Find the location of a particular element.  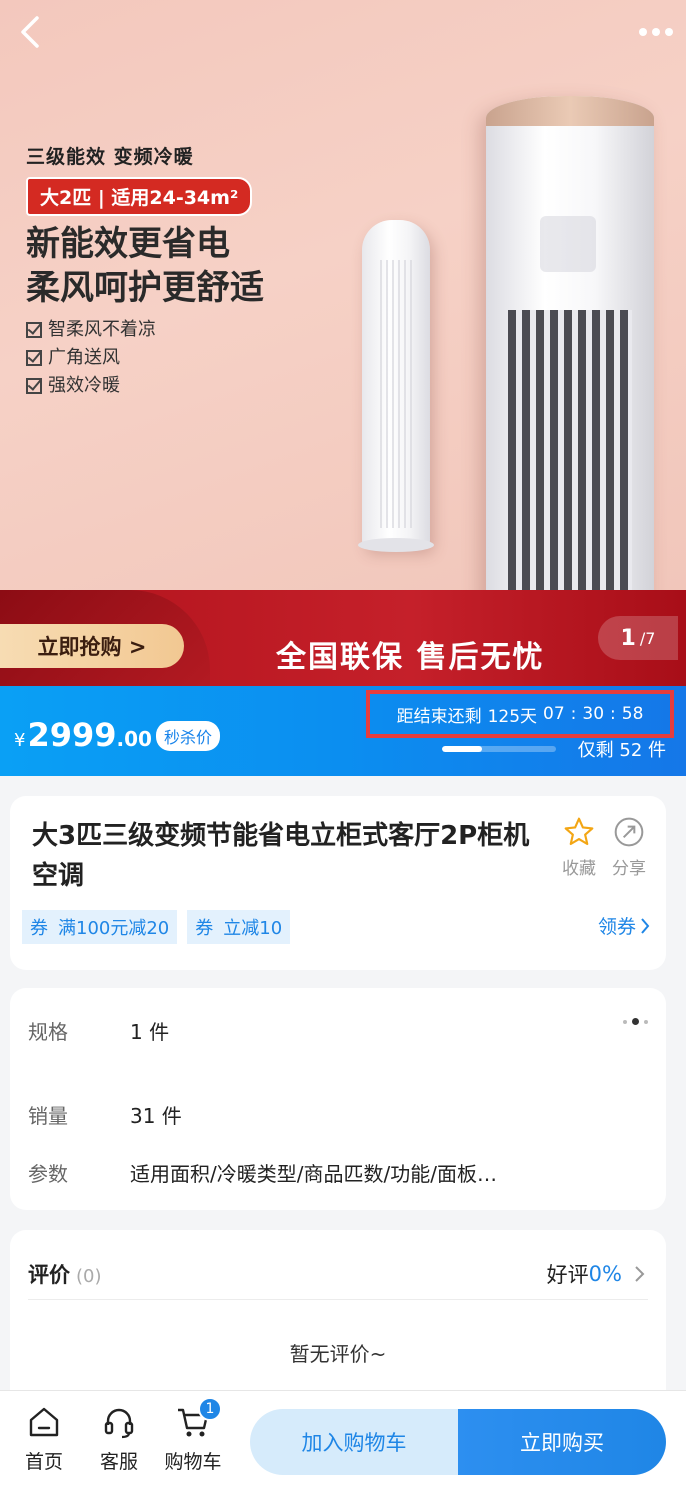

hero-feature-text: 强效冷暖 is located at coordinates (84, 385).